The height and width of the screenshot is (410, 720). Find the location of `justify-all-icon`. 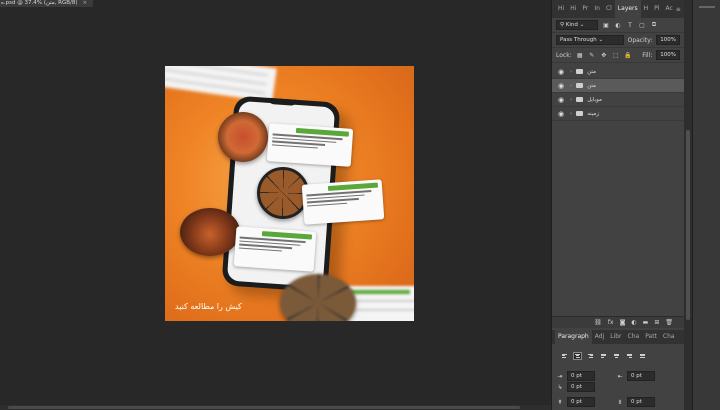

justify-all-icon is located at coordinates (642, 356).